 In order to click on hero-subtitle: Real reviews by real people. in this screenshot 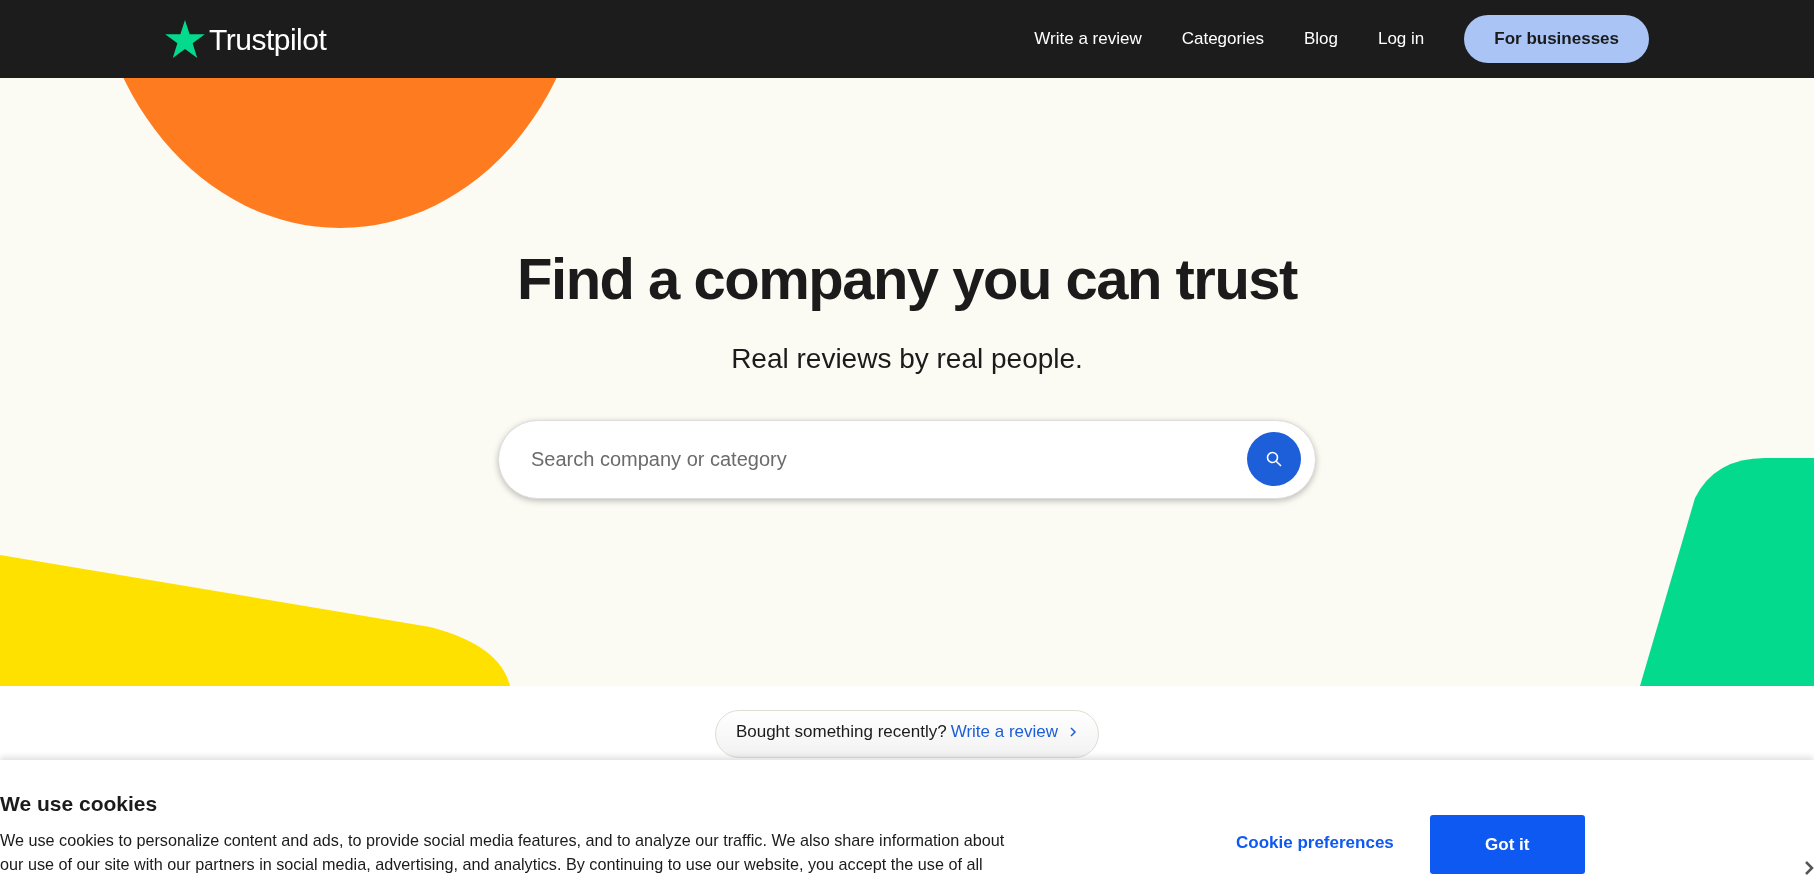, I will do `click(907, 358)`.